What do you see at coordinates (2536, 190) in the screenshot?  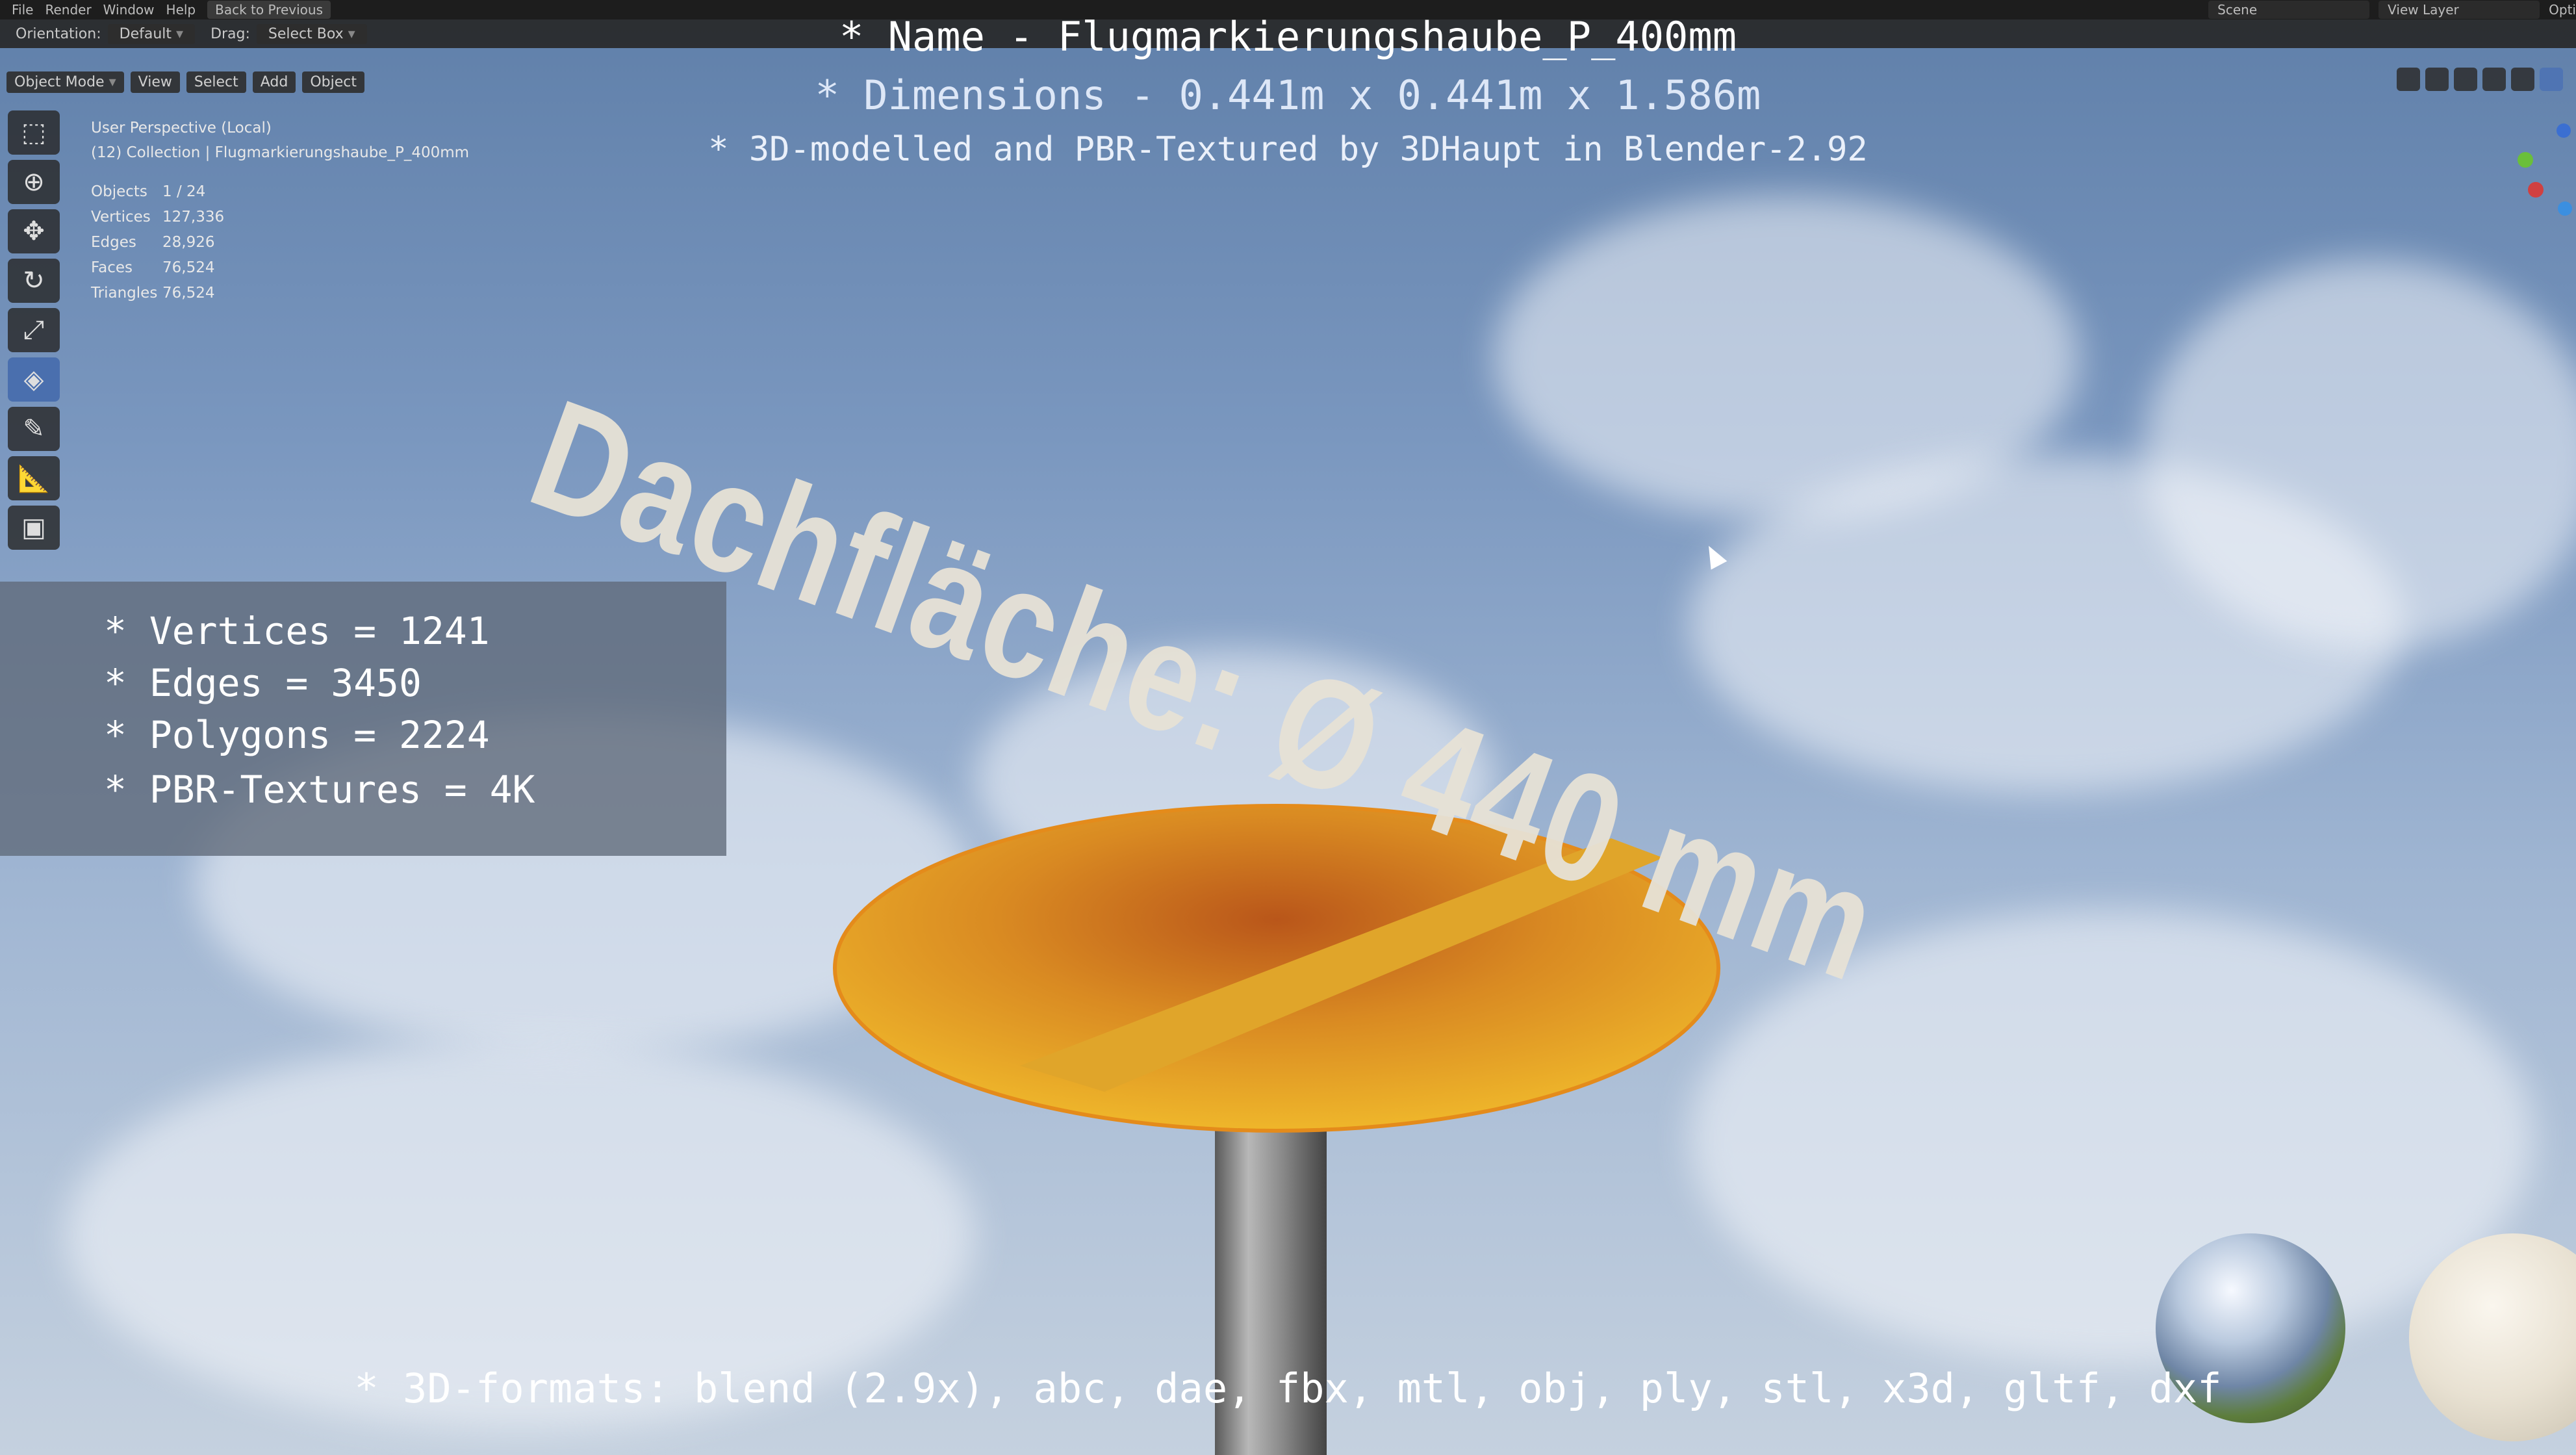 I see `gizmo-x-axis-icon` at bounding box center [2536, 190].